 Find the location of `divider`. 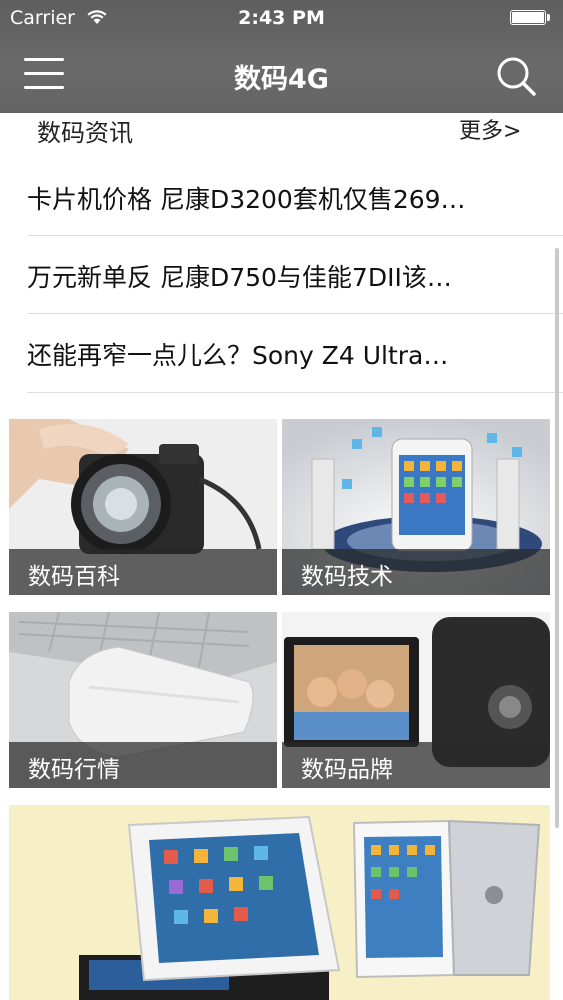

divider is located at coordinates (295, 392).